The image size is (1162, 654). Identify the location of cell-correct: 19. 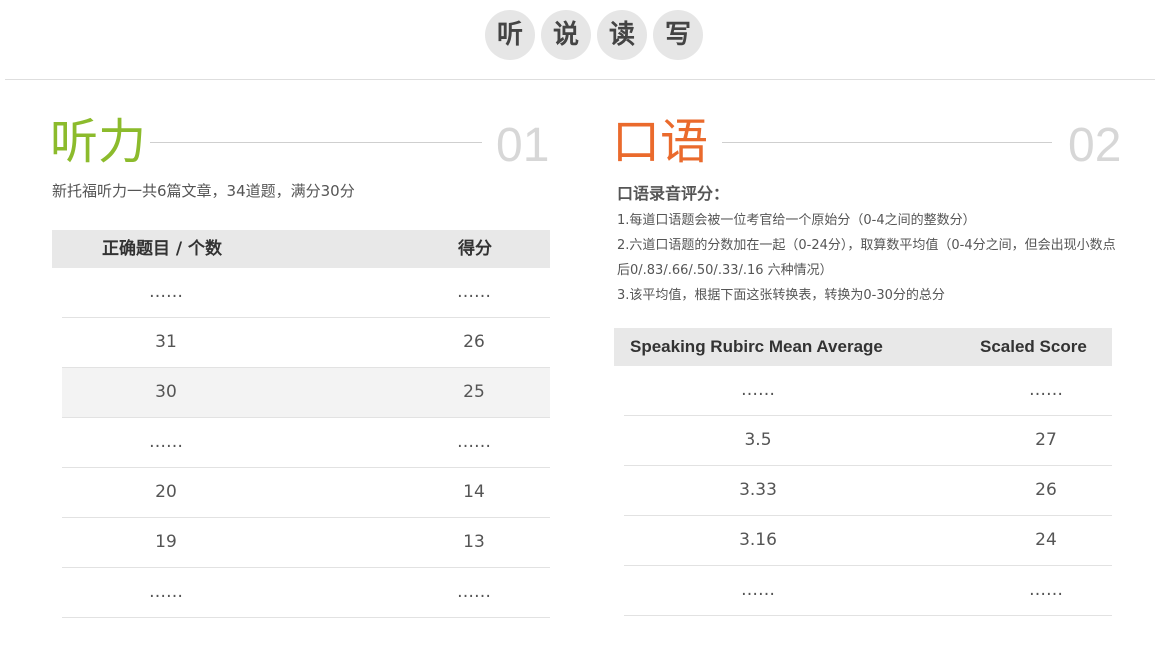
(166, 542).